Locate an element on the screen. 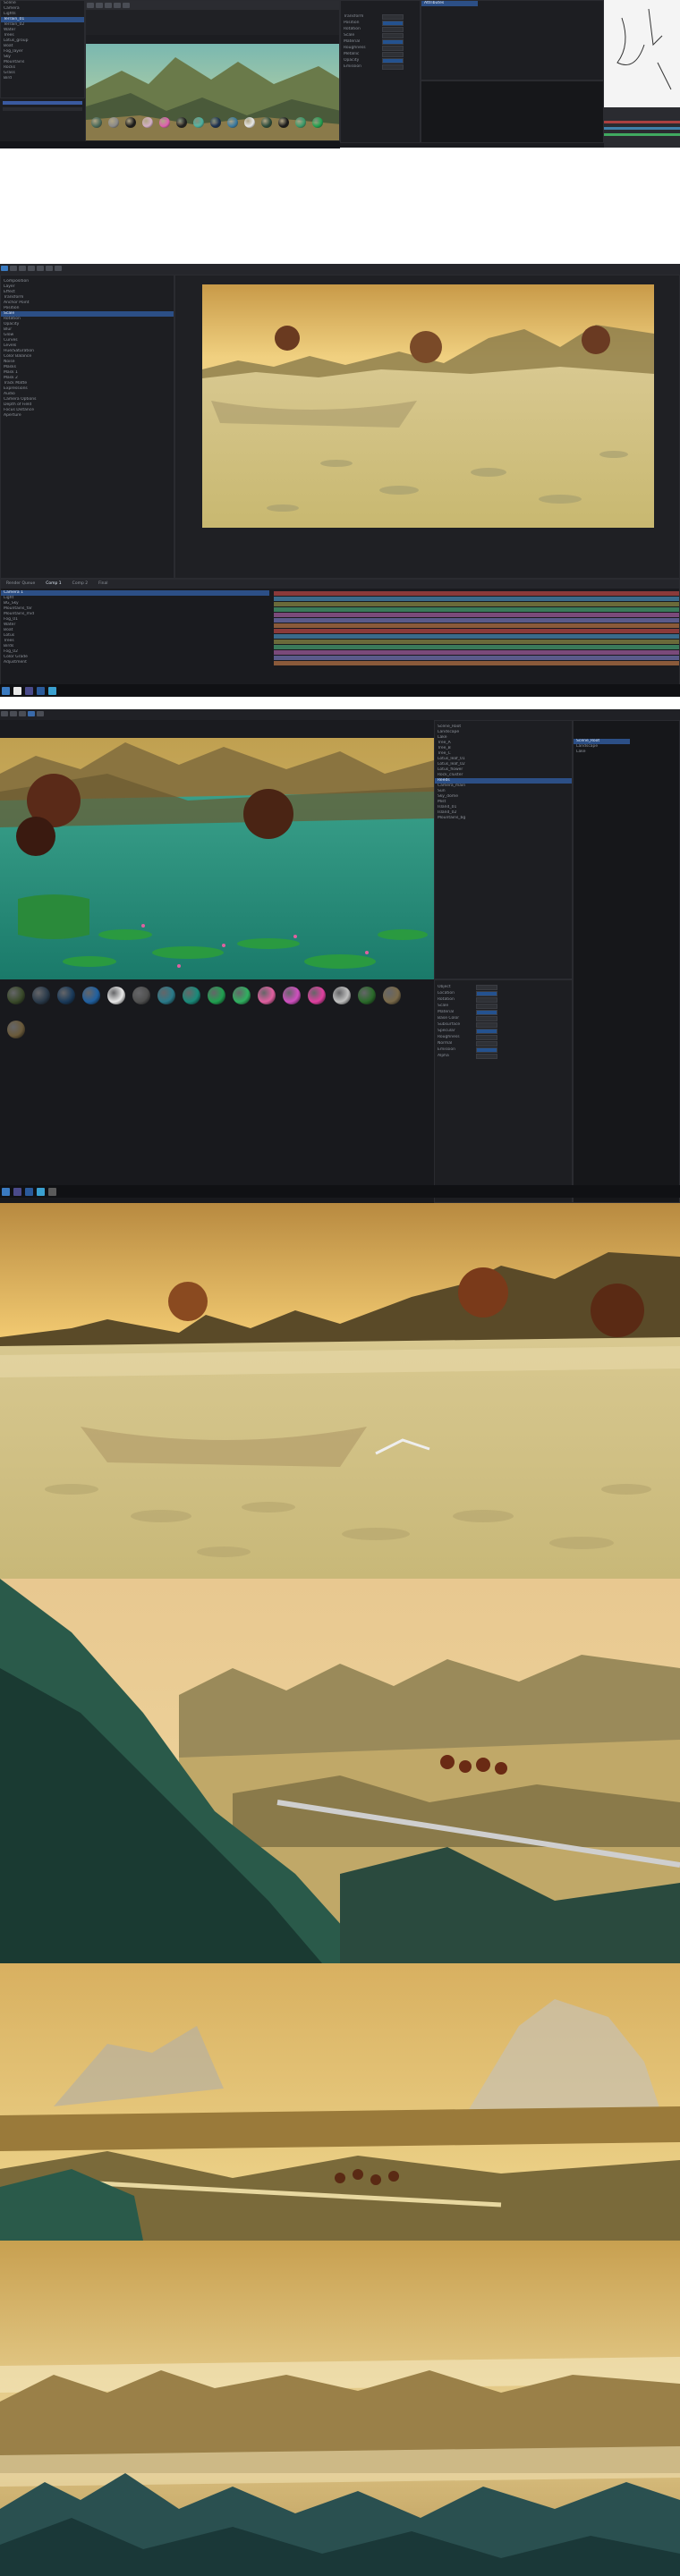 The height and width of the screenshot is (2576, 680). property-label: Location is located at coordinates (447, 993).